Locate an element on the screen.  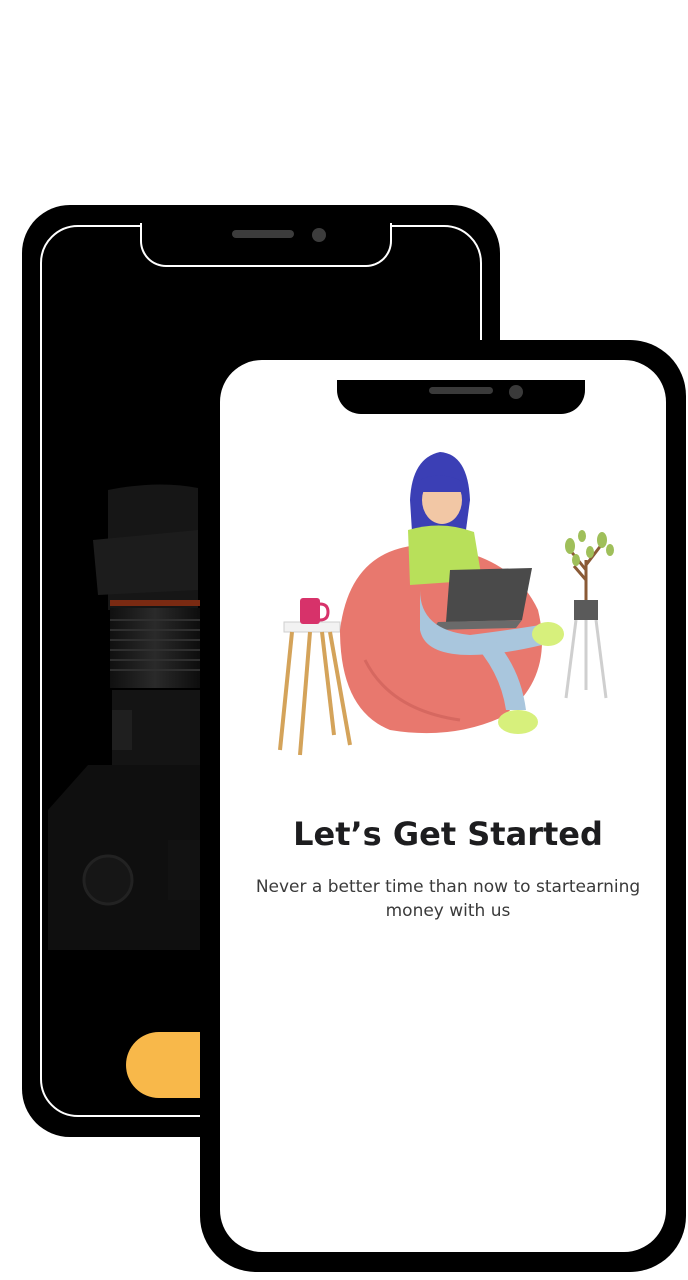
front-phone-notch is located at coordinates (461, 397).